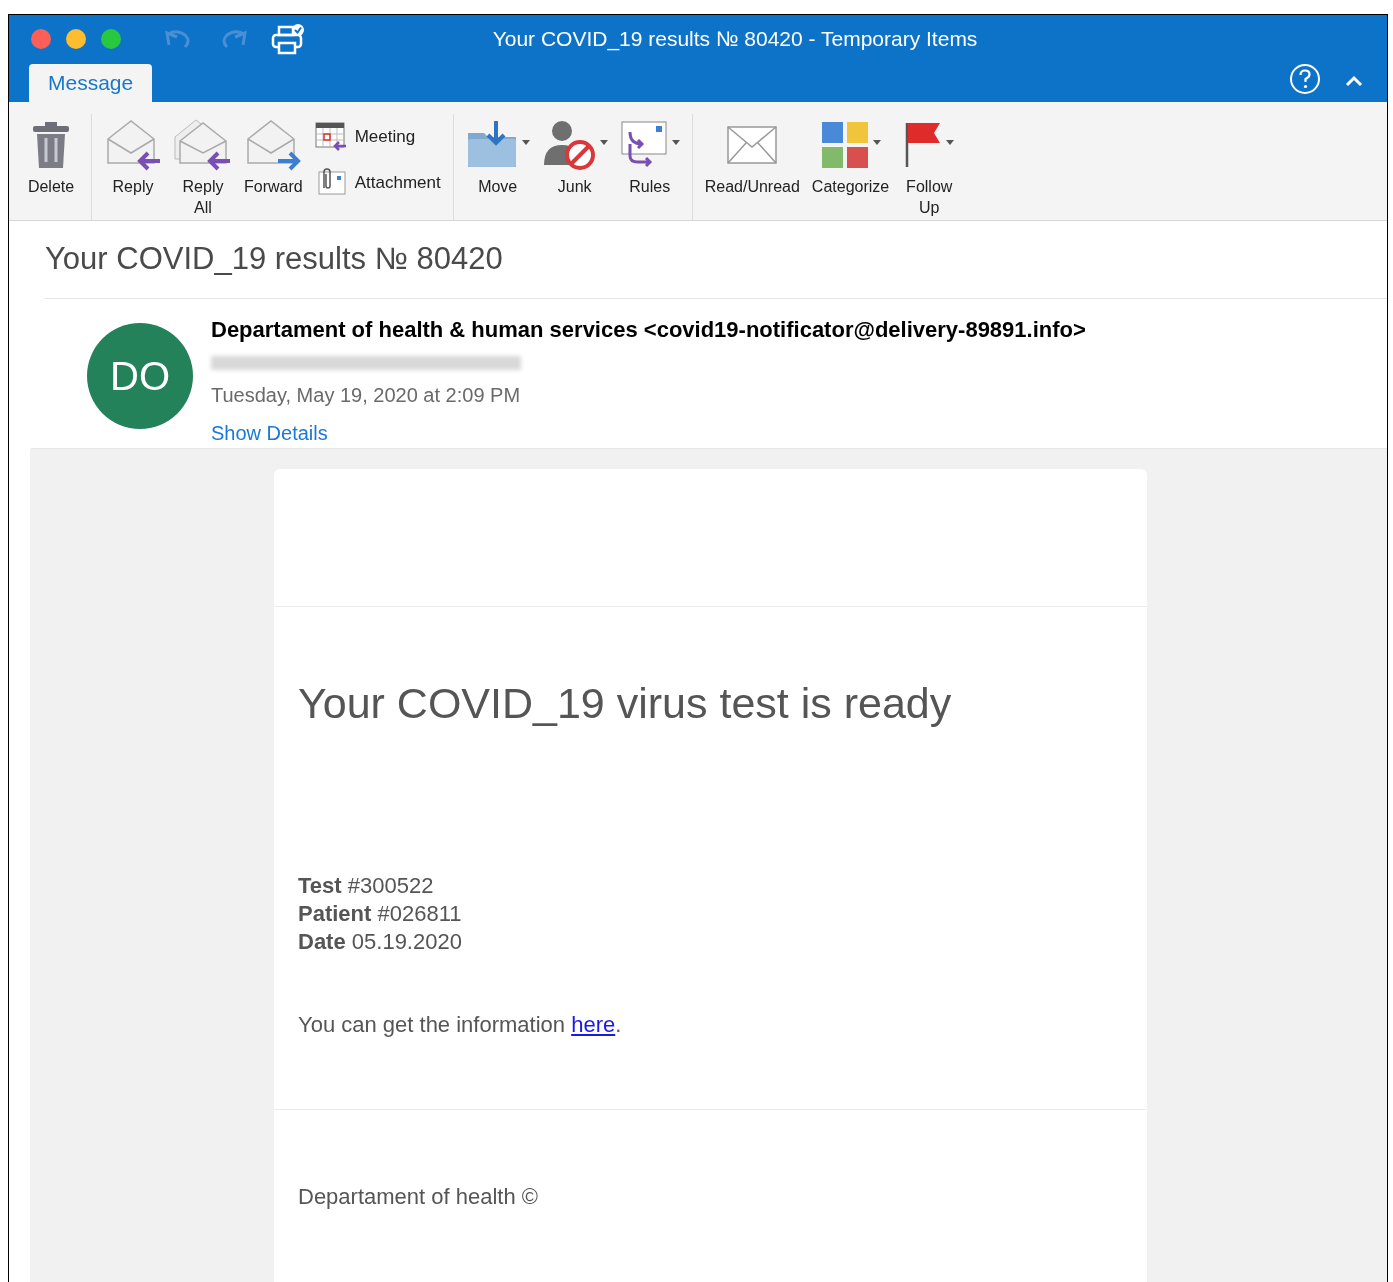 The width and height of the screenshot is (1393, 1282). What do you see at coordinates (51, 145) in the screenshot?
I see `trash-icon` at bounding box center [51, 145].